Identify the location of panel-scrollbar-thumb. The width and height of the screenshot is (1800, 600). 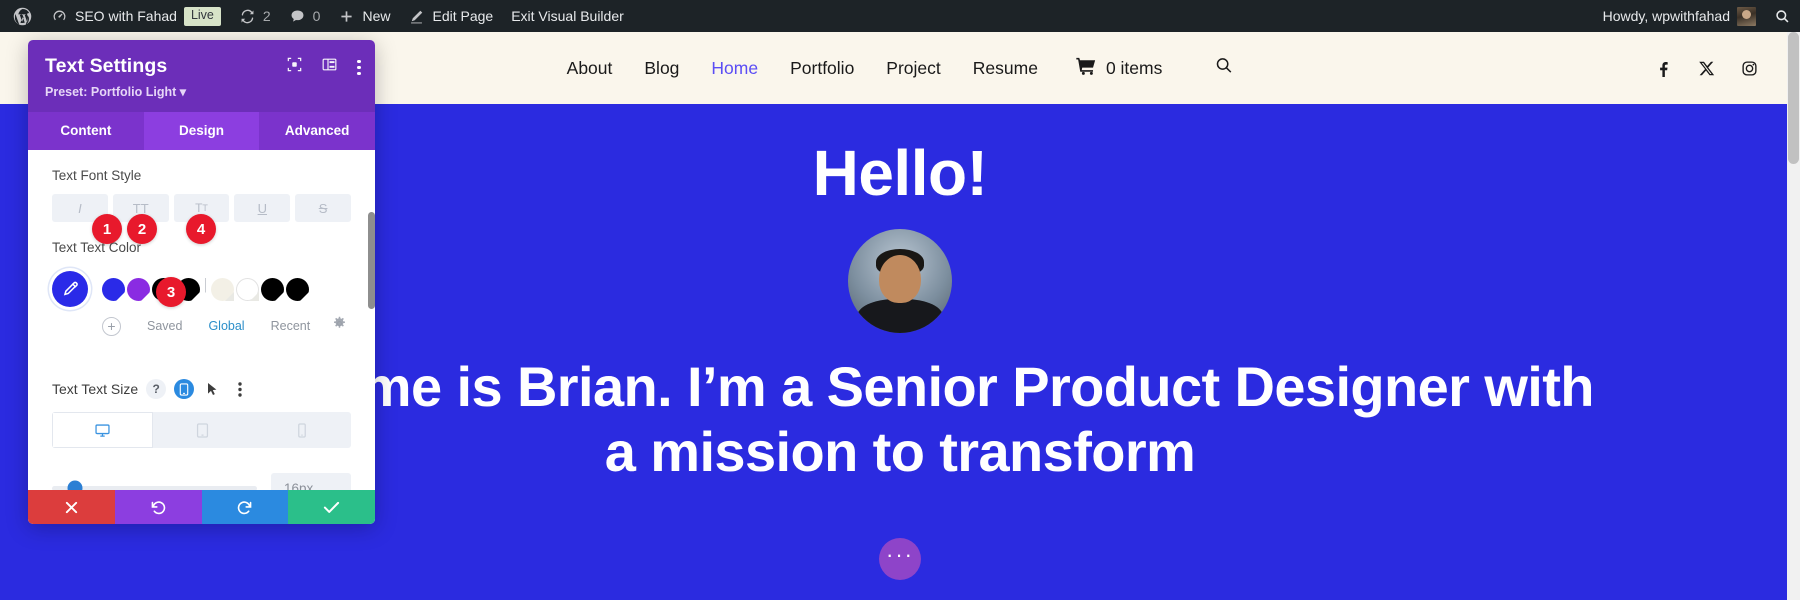
(371, 260).